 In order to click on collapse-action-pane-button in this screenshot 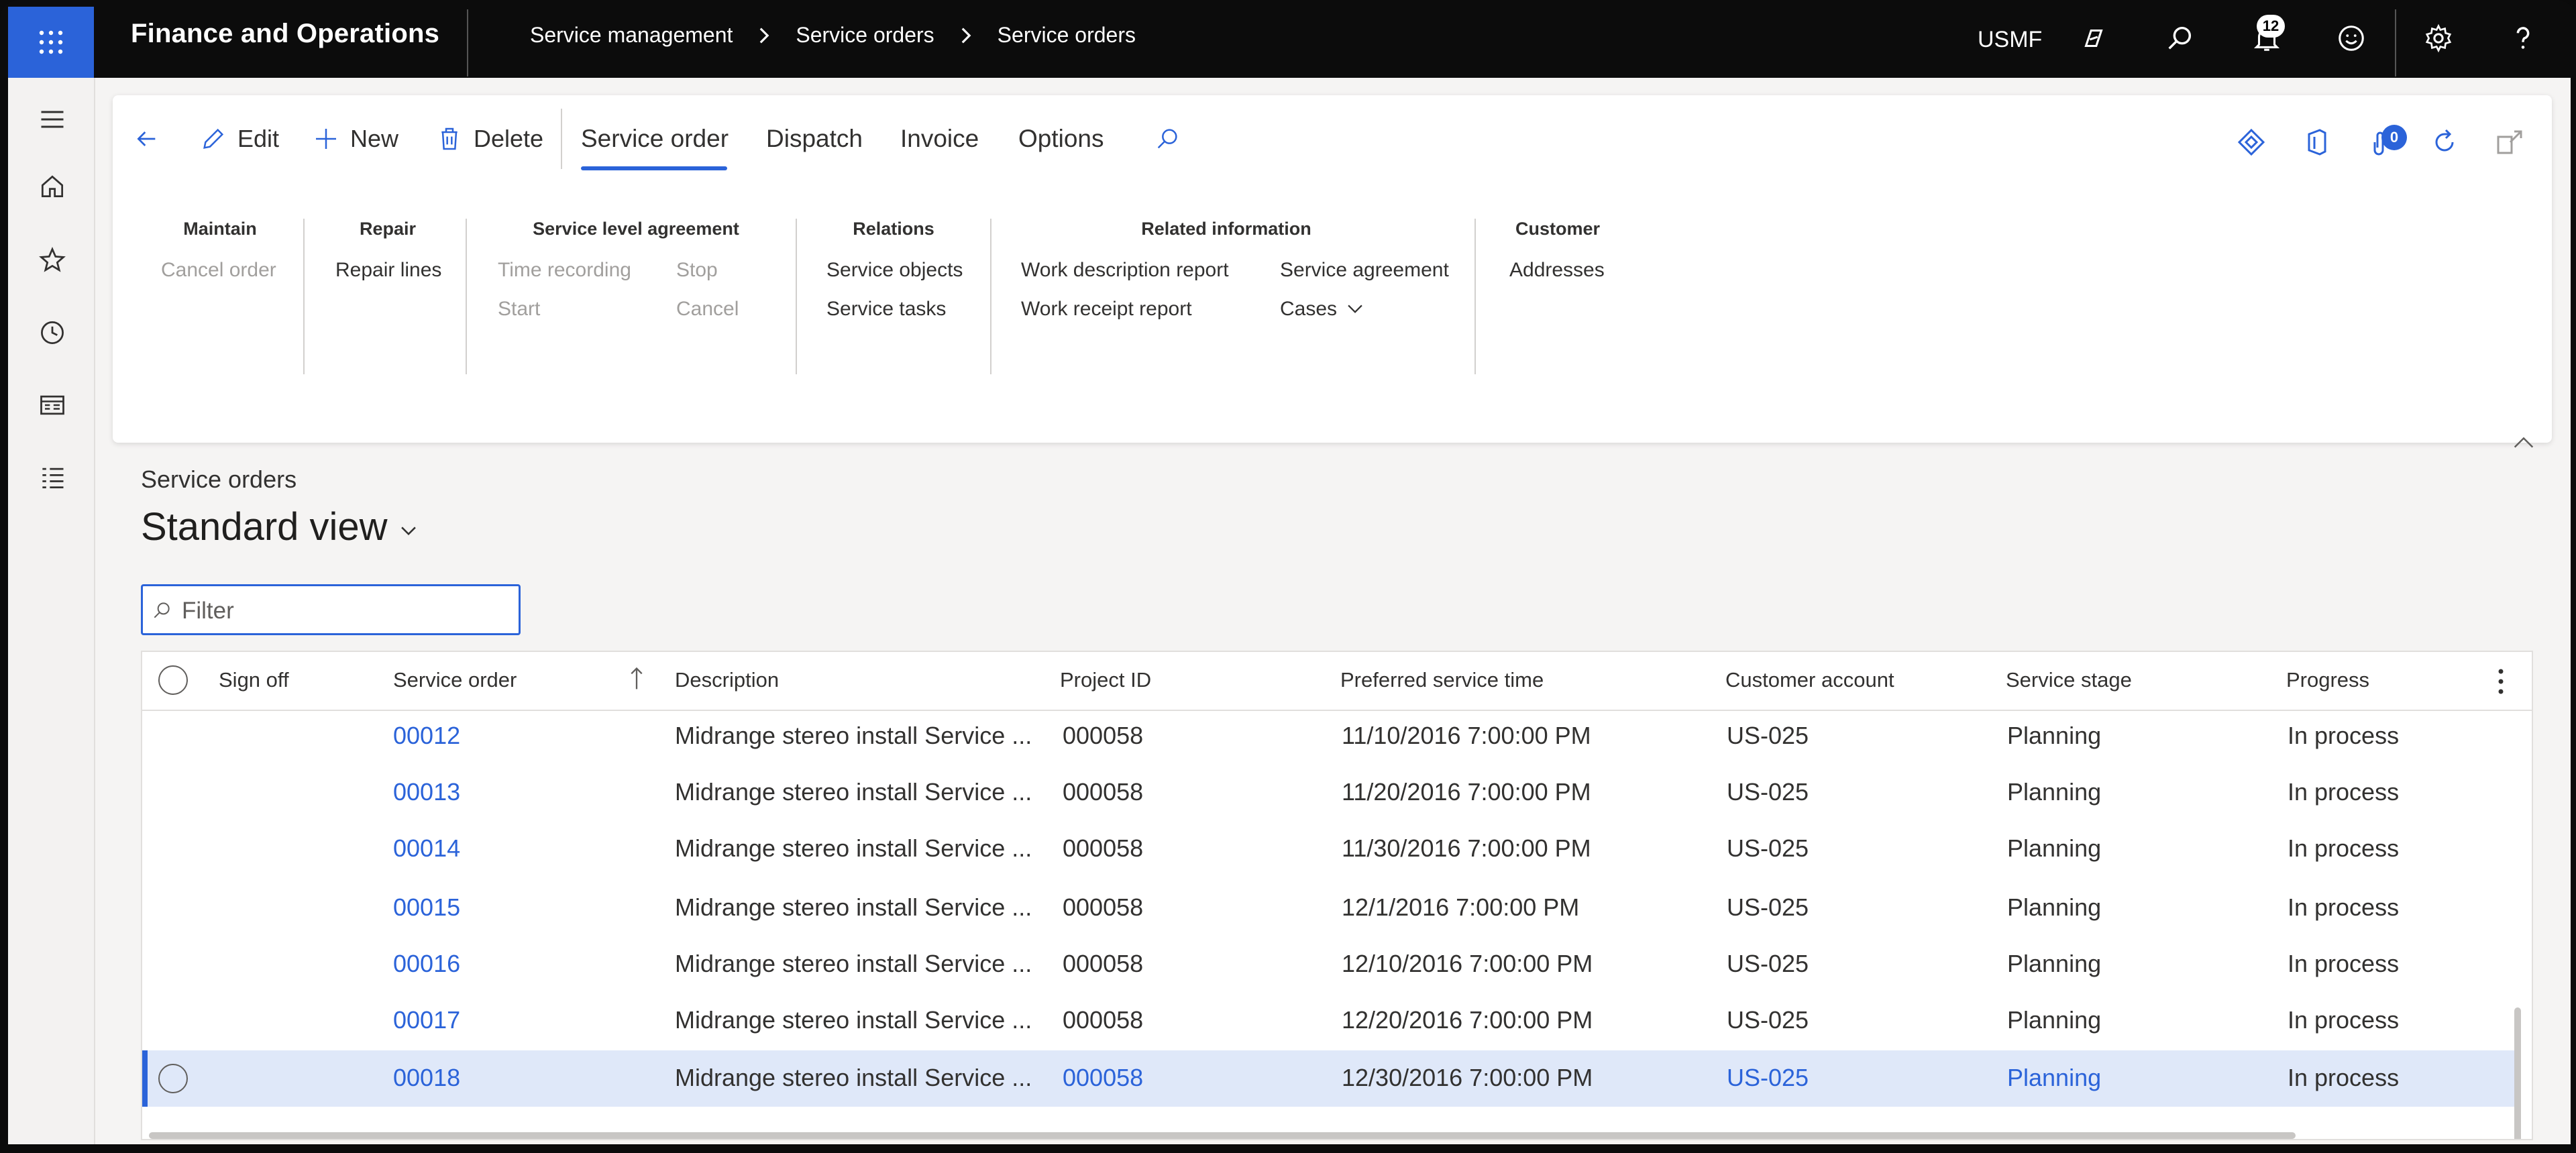, I will do `click(2523, 442)`.